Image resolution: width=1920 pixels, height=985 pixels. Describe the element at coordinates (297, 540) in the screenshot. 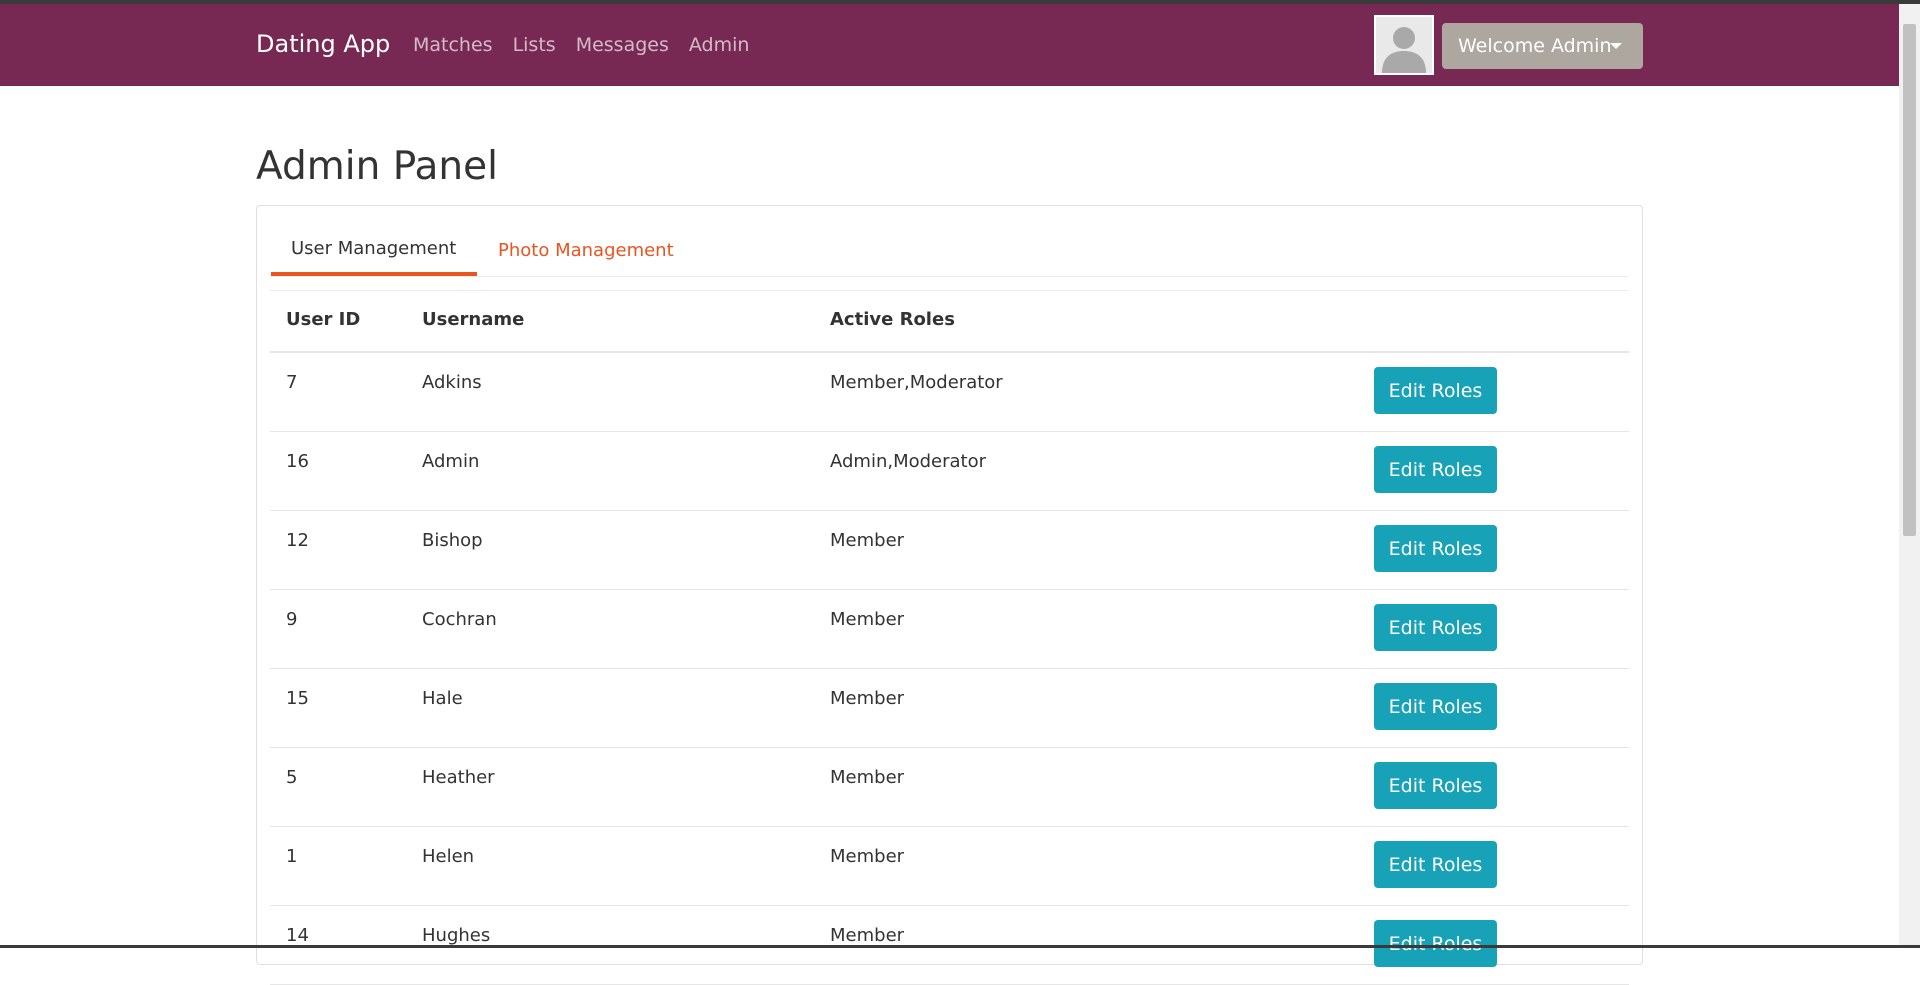

I see `cell-user-id: 12` at that location.